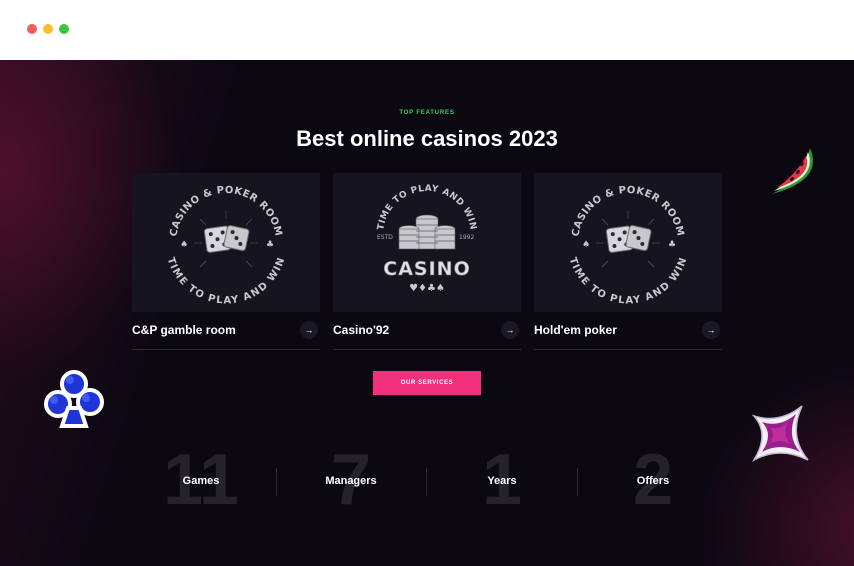 This screenshot has width=854, height=566. I want to click on close-window-button, so click(32, 29).